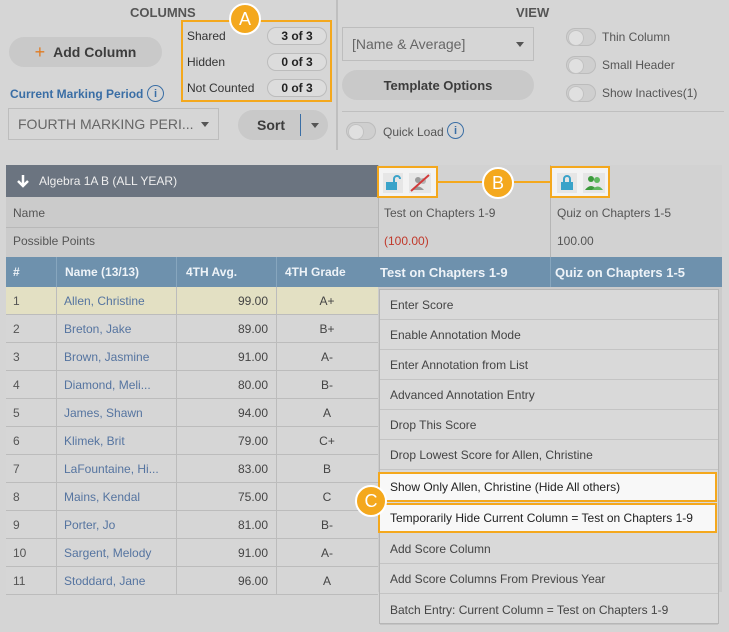  I want to click on table-row: 2 Breton, Jake 89.00 B+, so click(192, 329).